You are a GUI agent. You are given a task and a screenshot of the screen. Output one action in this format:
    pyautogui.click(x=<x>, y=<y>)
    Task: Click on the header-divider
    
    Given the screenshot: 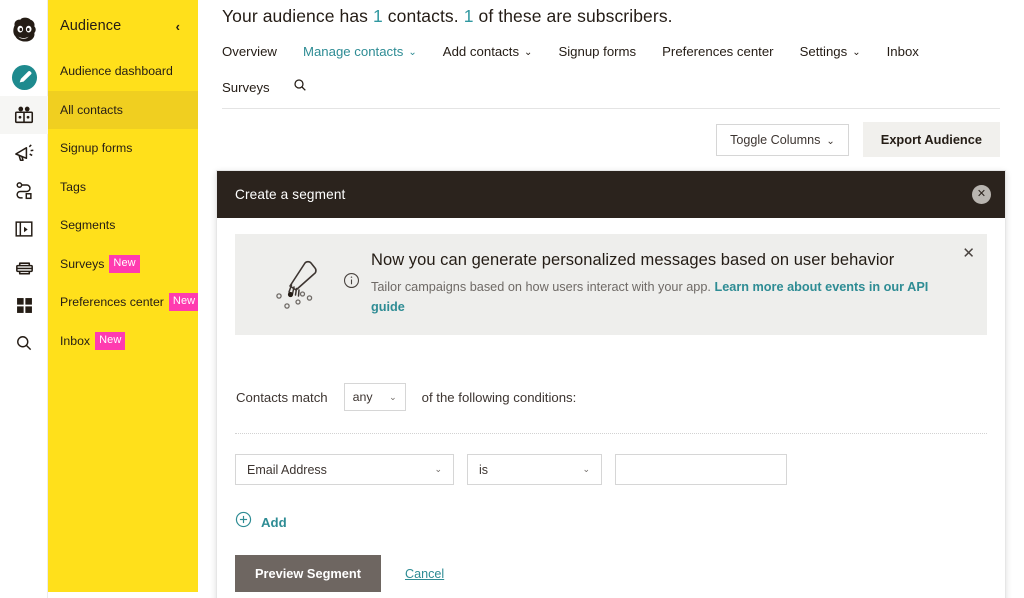 What is the action you would take?
    pyautogui.click(x=611, y=108)
    